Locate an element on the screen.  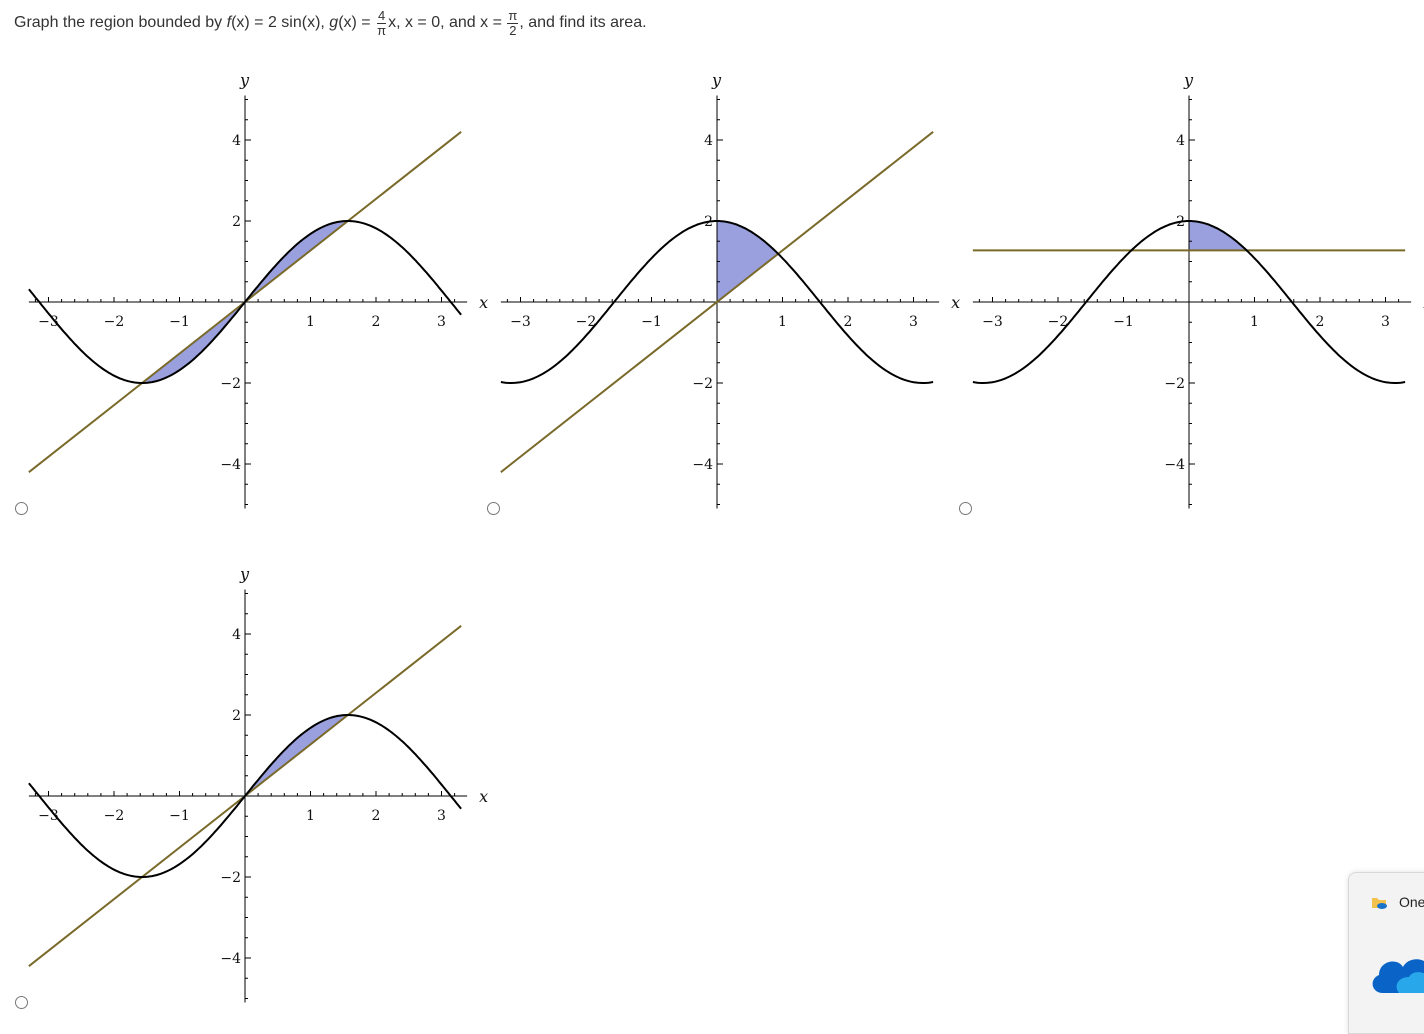
graph-option-d: −3 −2 −1 1 2 3 4 2 −2 −4 x y is located at coordinates (259, 784).